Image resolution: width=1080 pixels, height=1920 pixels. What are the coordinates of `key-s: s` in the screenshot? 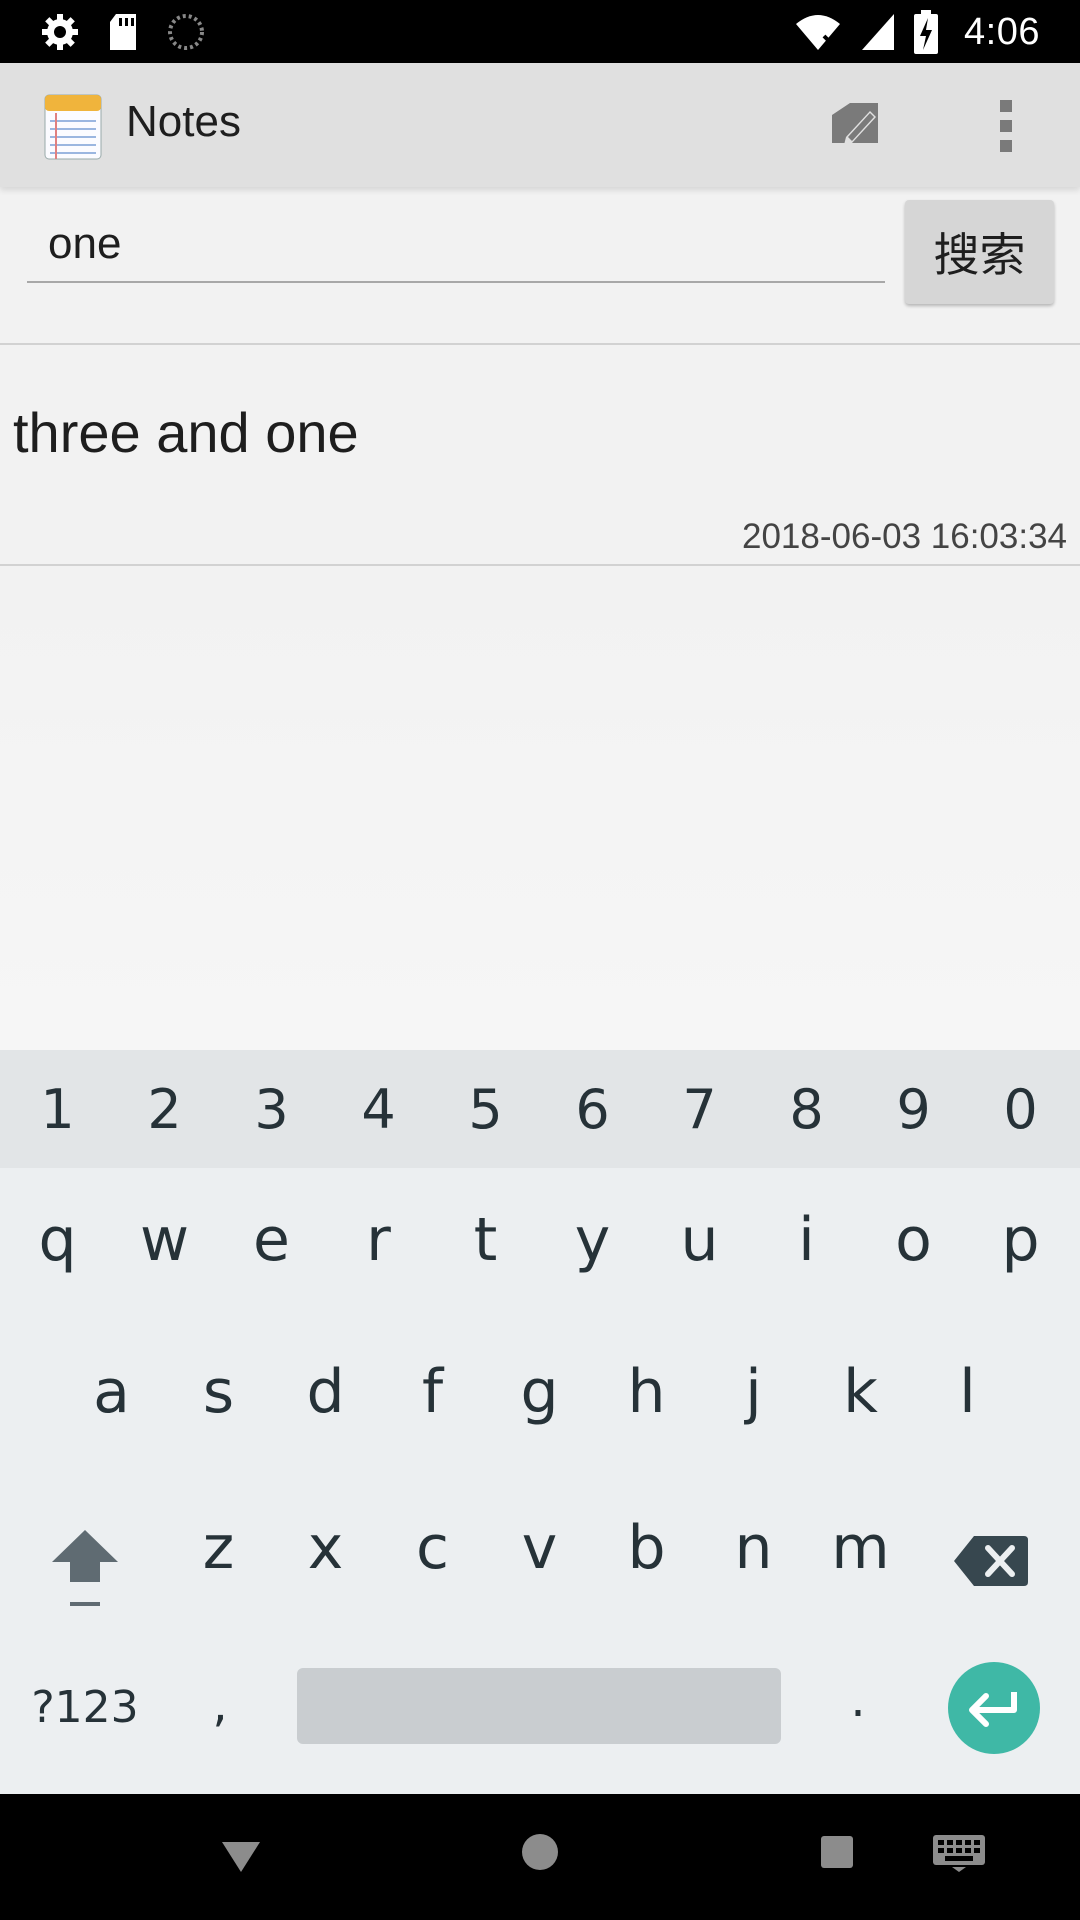 It's located at (218, 1392).